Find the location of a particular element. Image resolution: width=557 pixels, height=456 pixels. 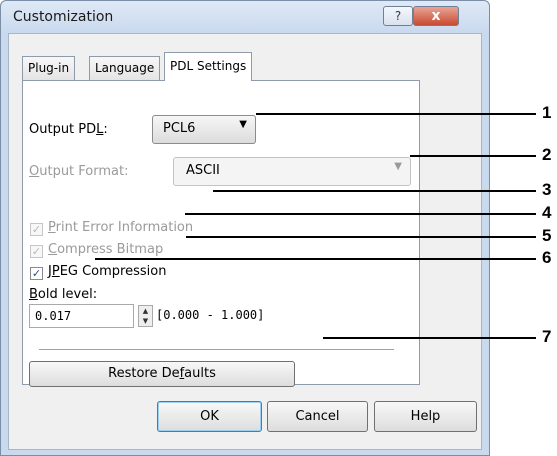

title-bar: Customization ? x is located at coordinates (245, 17).